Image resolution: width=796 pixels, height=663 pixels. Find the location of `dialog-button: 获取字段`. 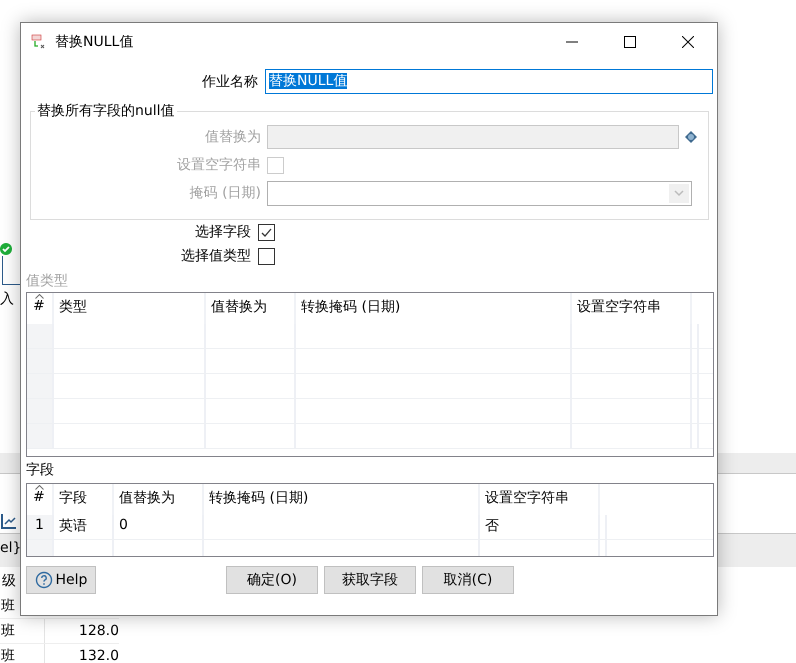

dialog-button: 获取字段 is located at coordinates (370, 580).